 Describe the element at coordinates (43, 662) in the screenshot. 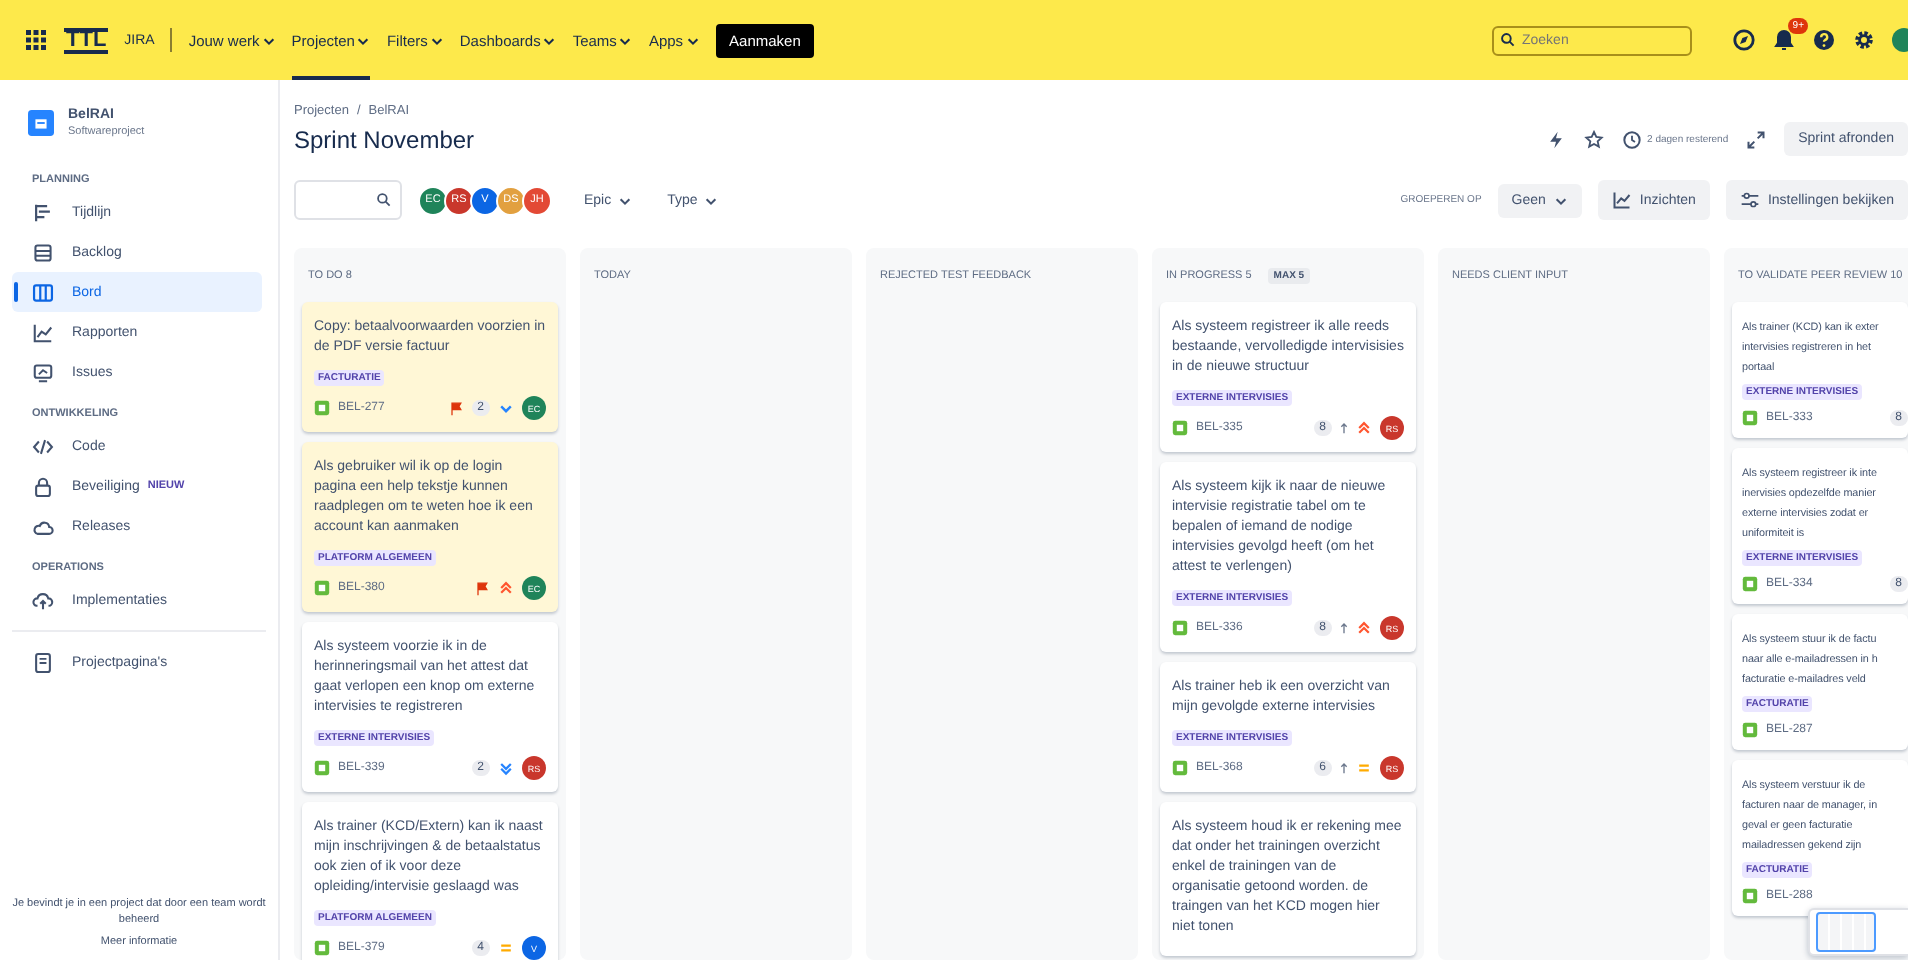

I see `page-icon` at that location.